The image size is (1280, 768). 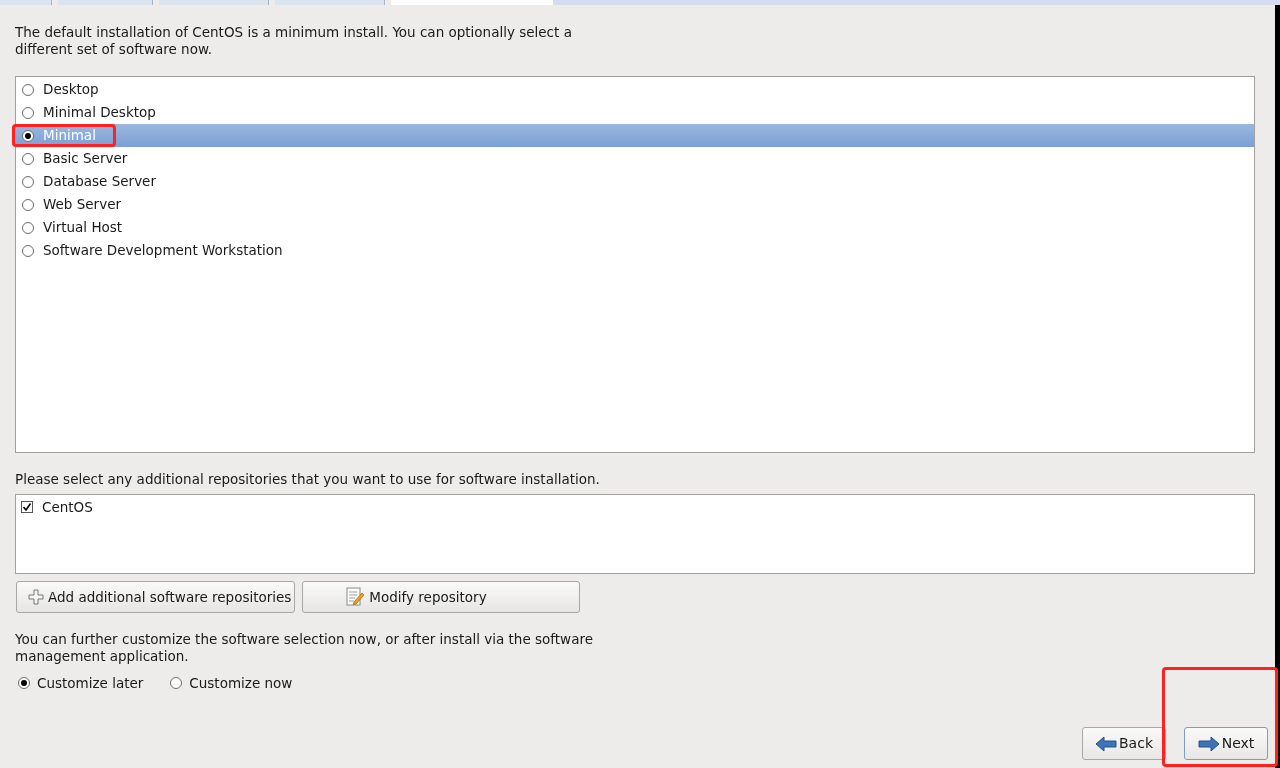 I want to click on checkbox, so click(x=27, y=507).